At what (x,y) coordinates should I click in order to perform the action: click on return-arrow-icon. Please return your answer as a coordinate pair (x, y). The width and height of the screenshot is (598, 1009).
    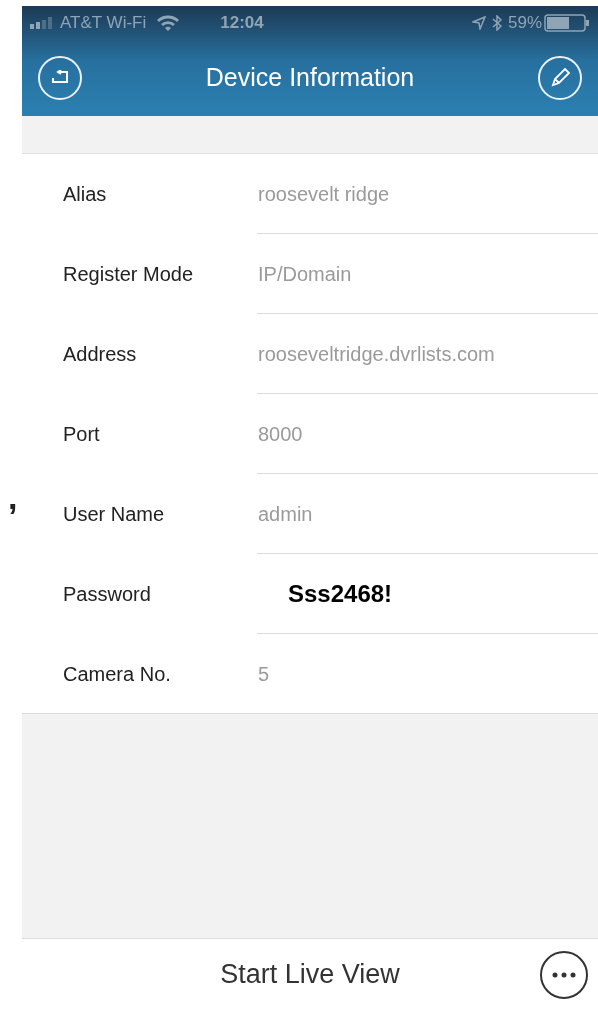
    Looking at the image, I should click on (60, 78).